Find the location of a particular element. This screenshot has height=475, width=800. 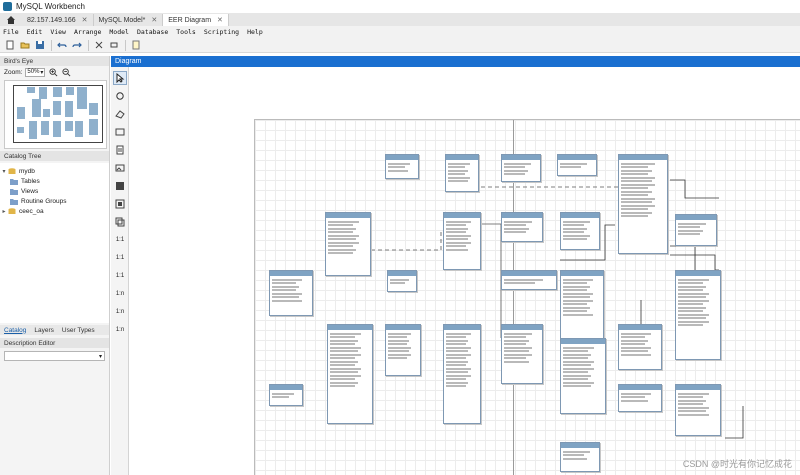

tree-item-views: Views is located at coordinates (54, 191).